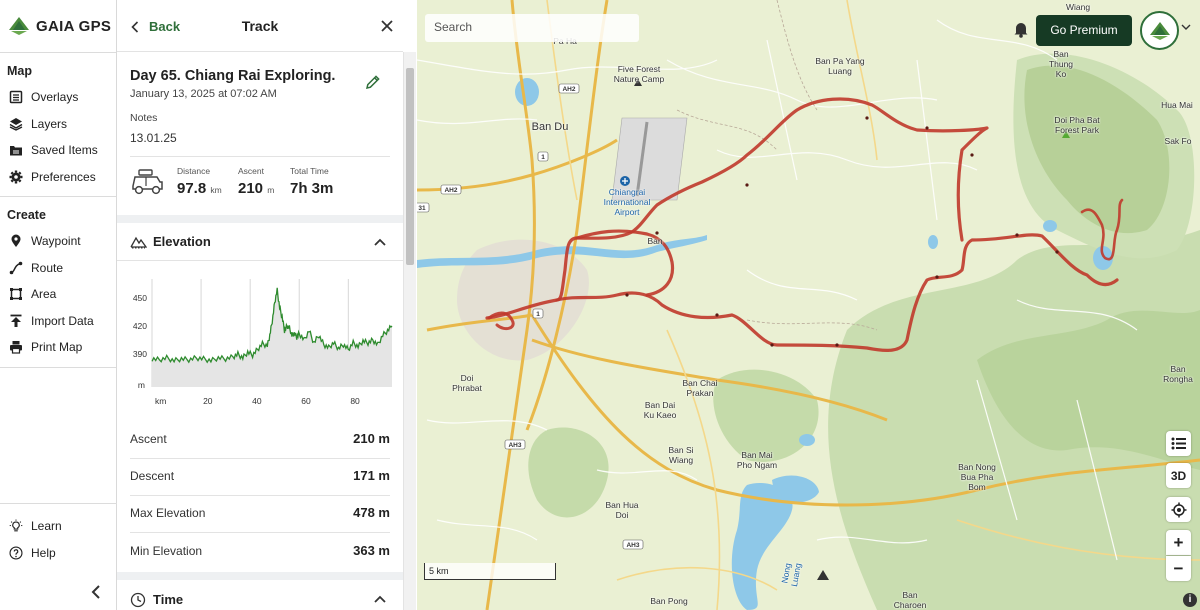  I want to click on distance-label: Distance, so click(194, 171).